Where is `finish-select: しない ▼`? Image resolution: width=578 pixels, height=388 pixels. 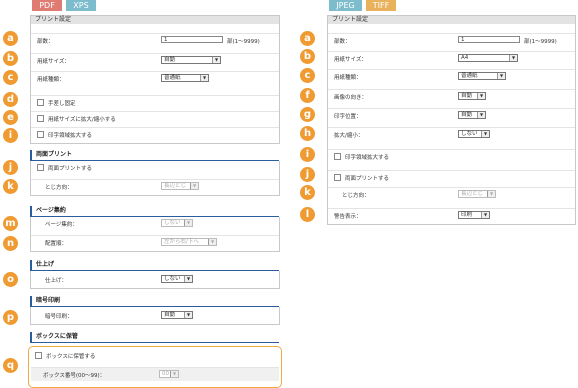 finish-select: しない ▼ is located at coordinates (177, 279).